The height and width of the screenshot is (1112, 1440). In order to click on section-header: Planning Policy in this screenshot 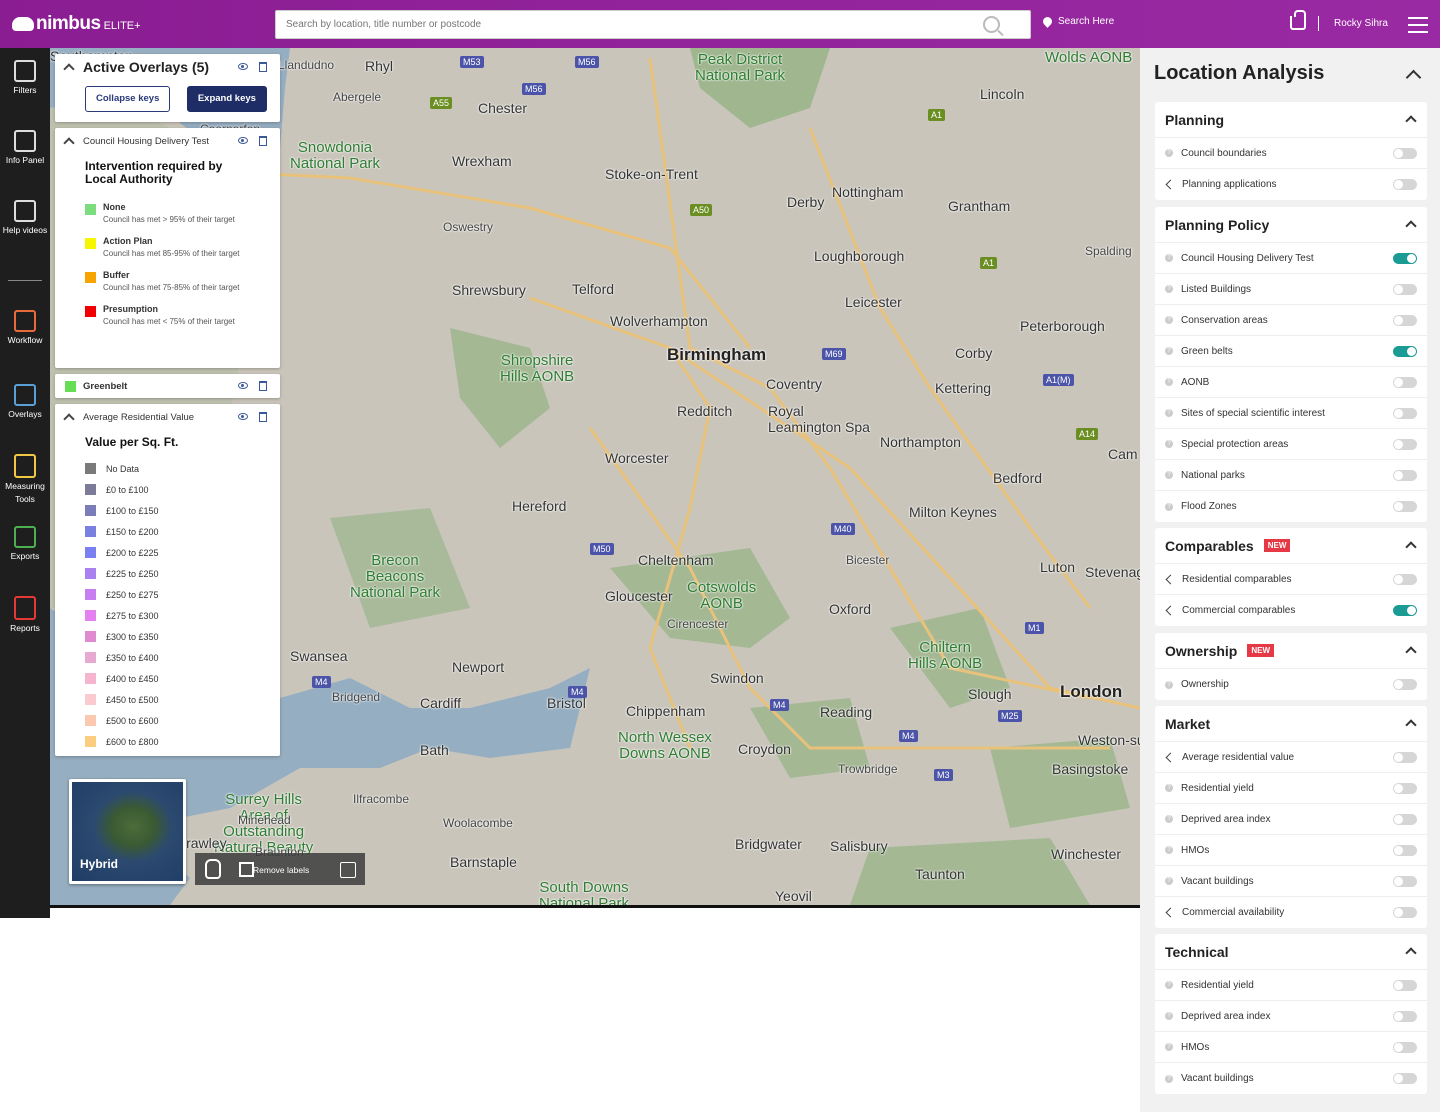, I will do `click(1291, 225)`.